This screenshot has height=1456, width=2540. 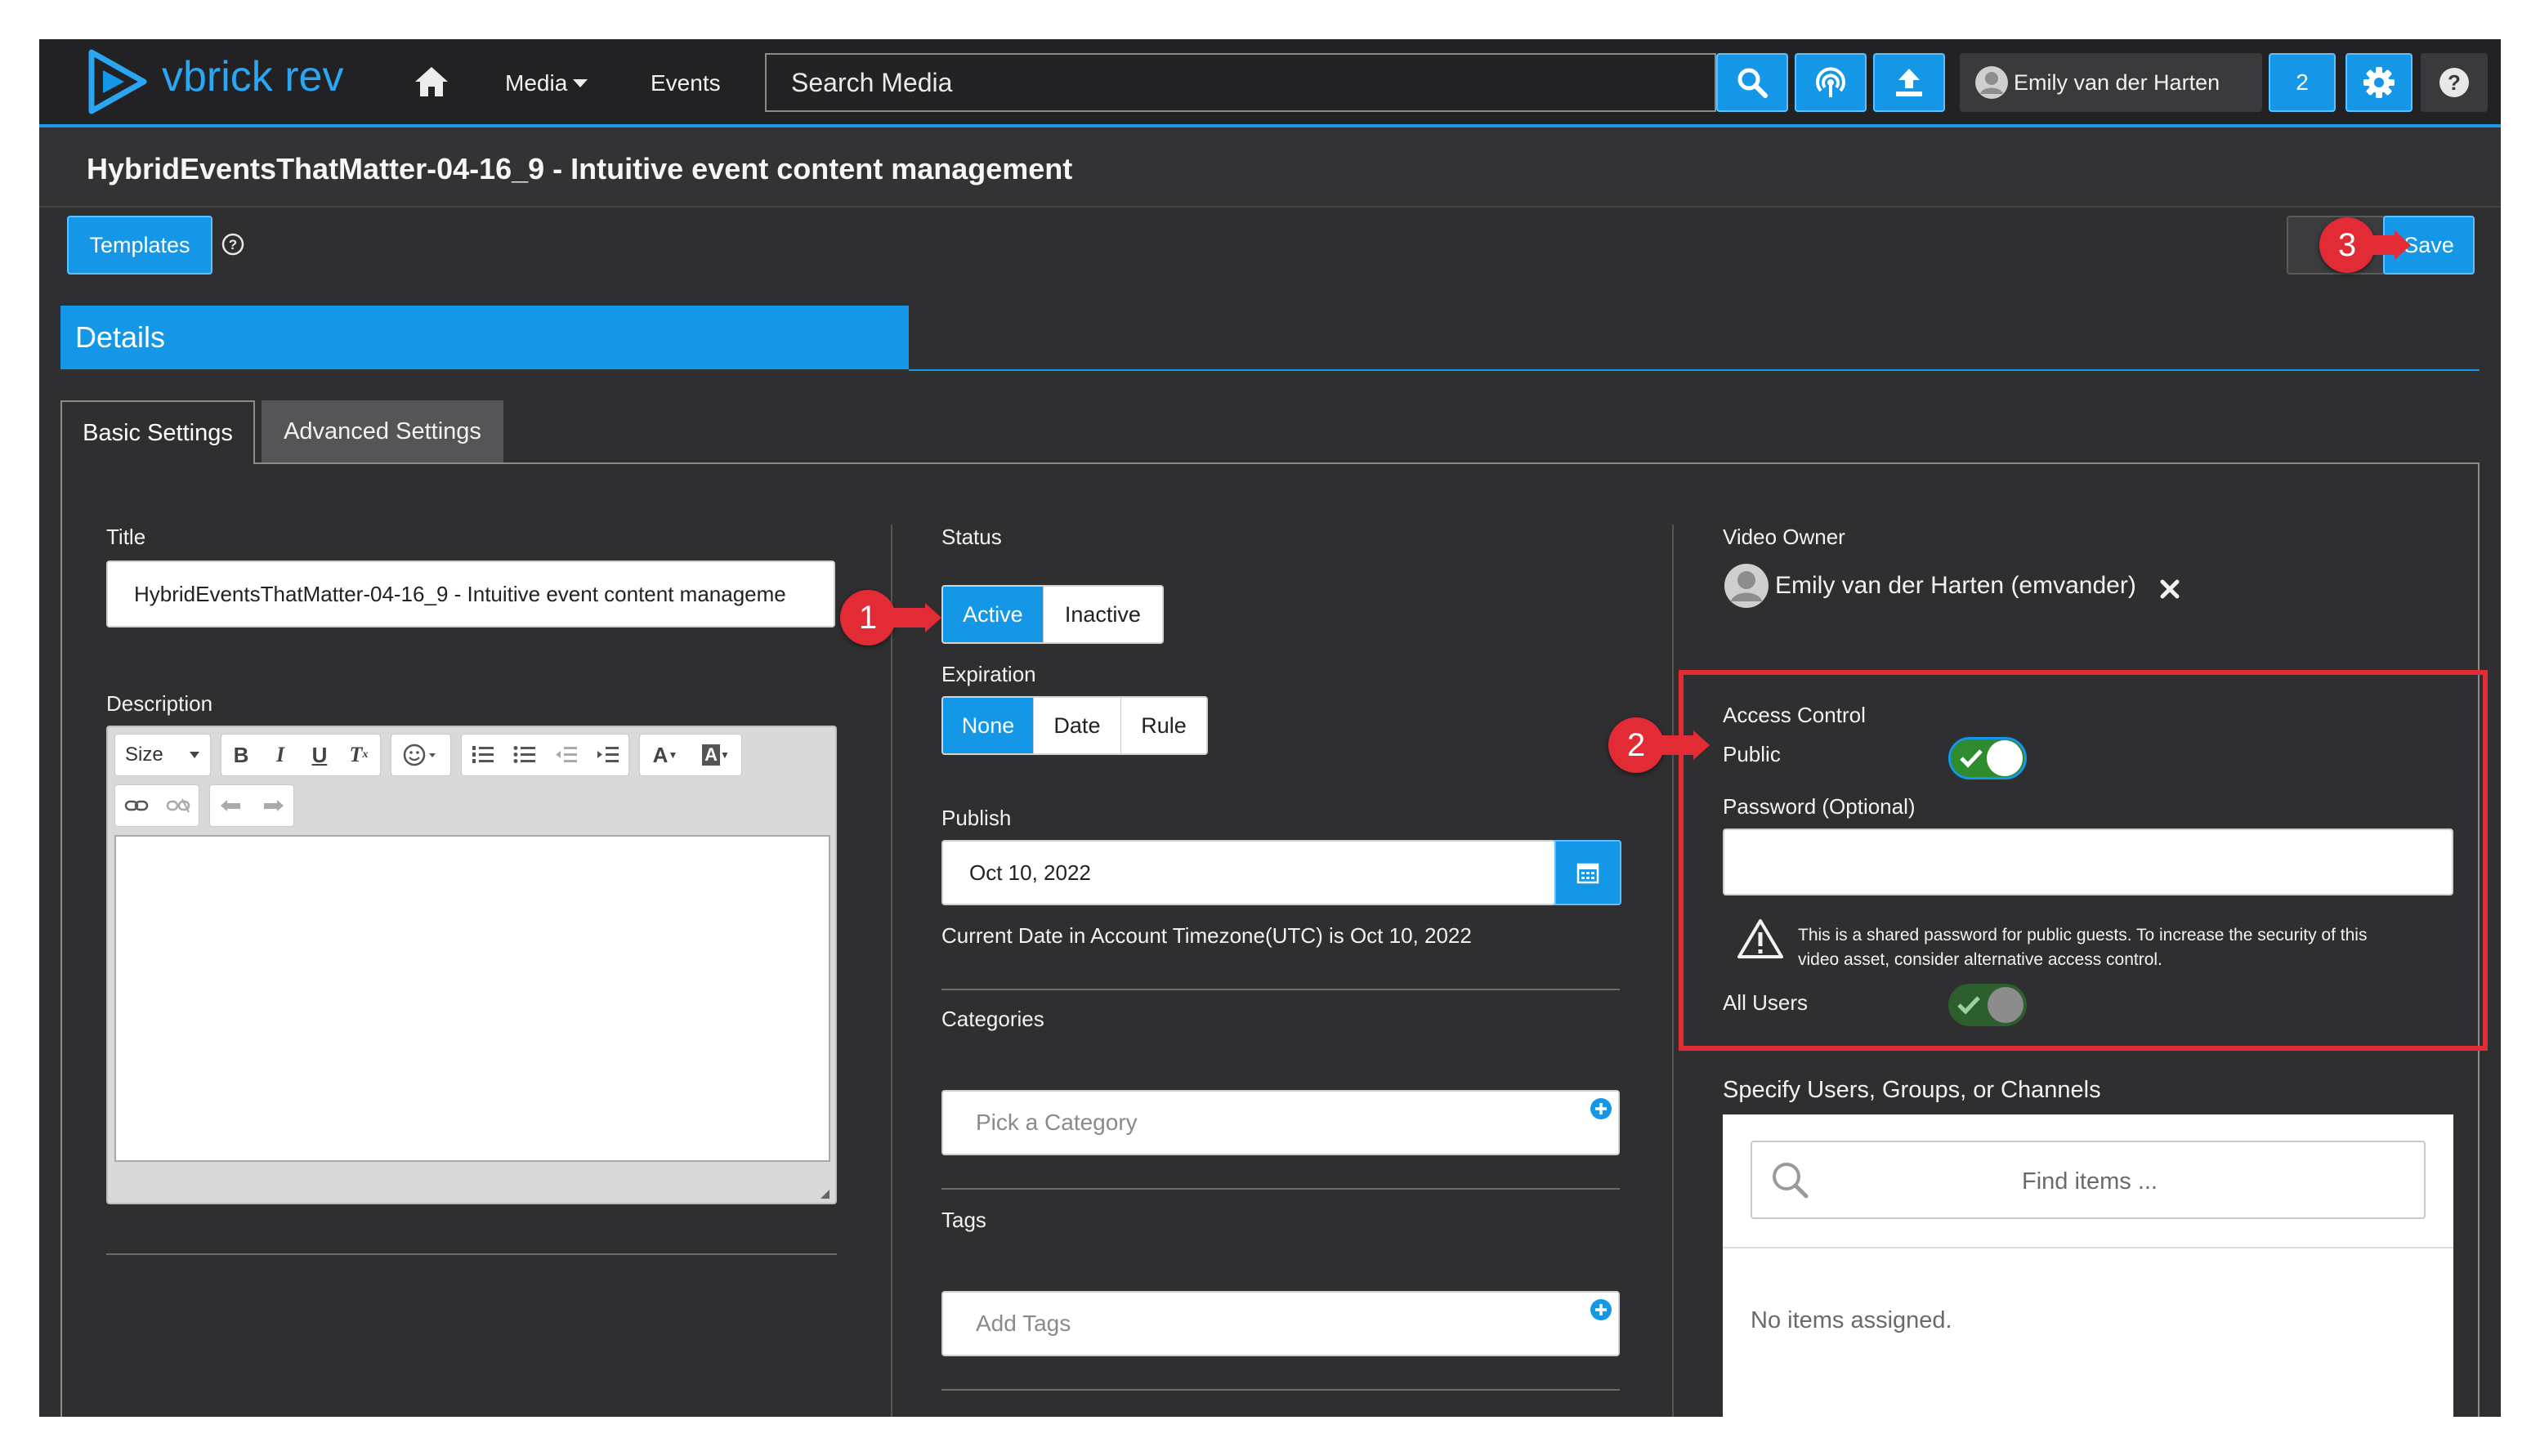 I want to click on text-format-group: B I U Tx, so click(x=301, y=755).